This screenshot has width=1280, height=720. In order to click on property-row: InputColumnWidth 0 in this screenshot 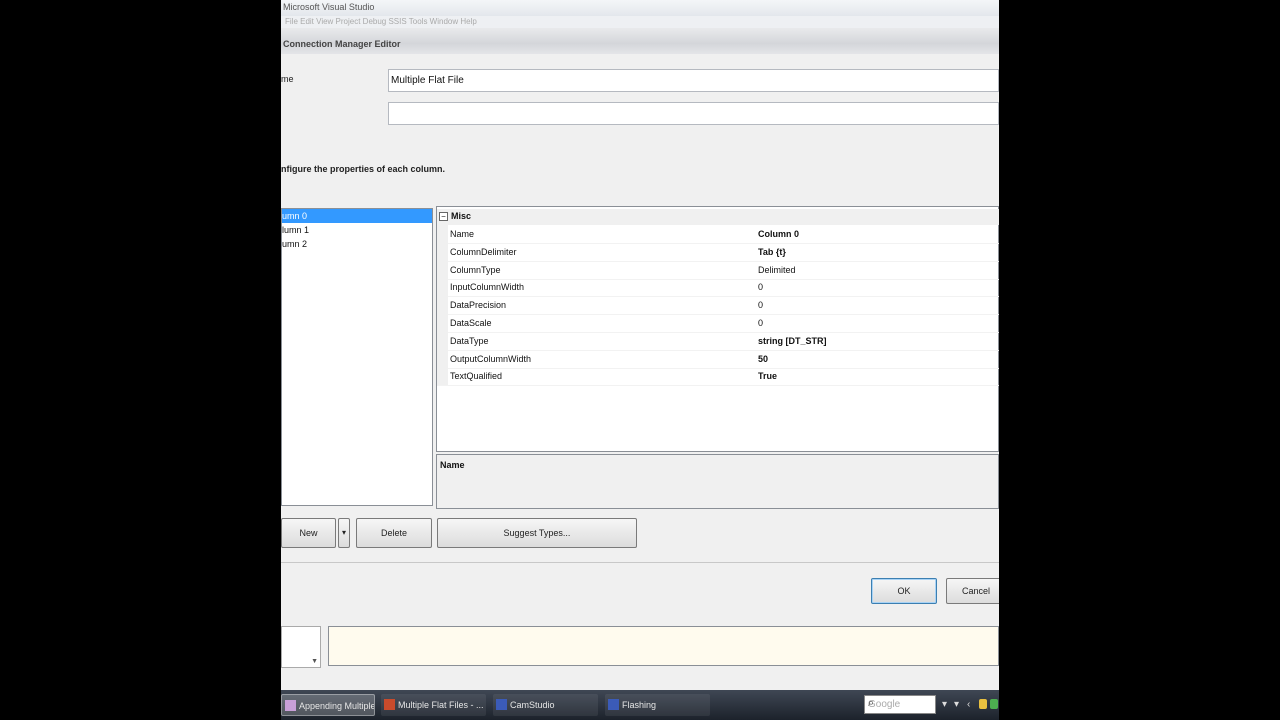, I will do `click(718, 288)`.